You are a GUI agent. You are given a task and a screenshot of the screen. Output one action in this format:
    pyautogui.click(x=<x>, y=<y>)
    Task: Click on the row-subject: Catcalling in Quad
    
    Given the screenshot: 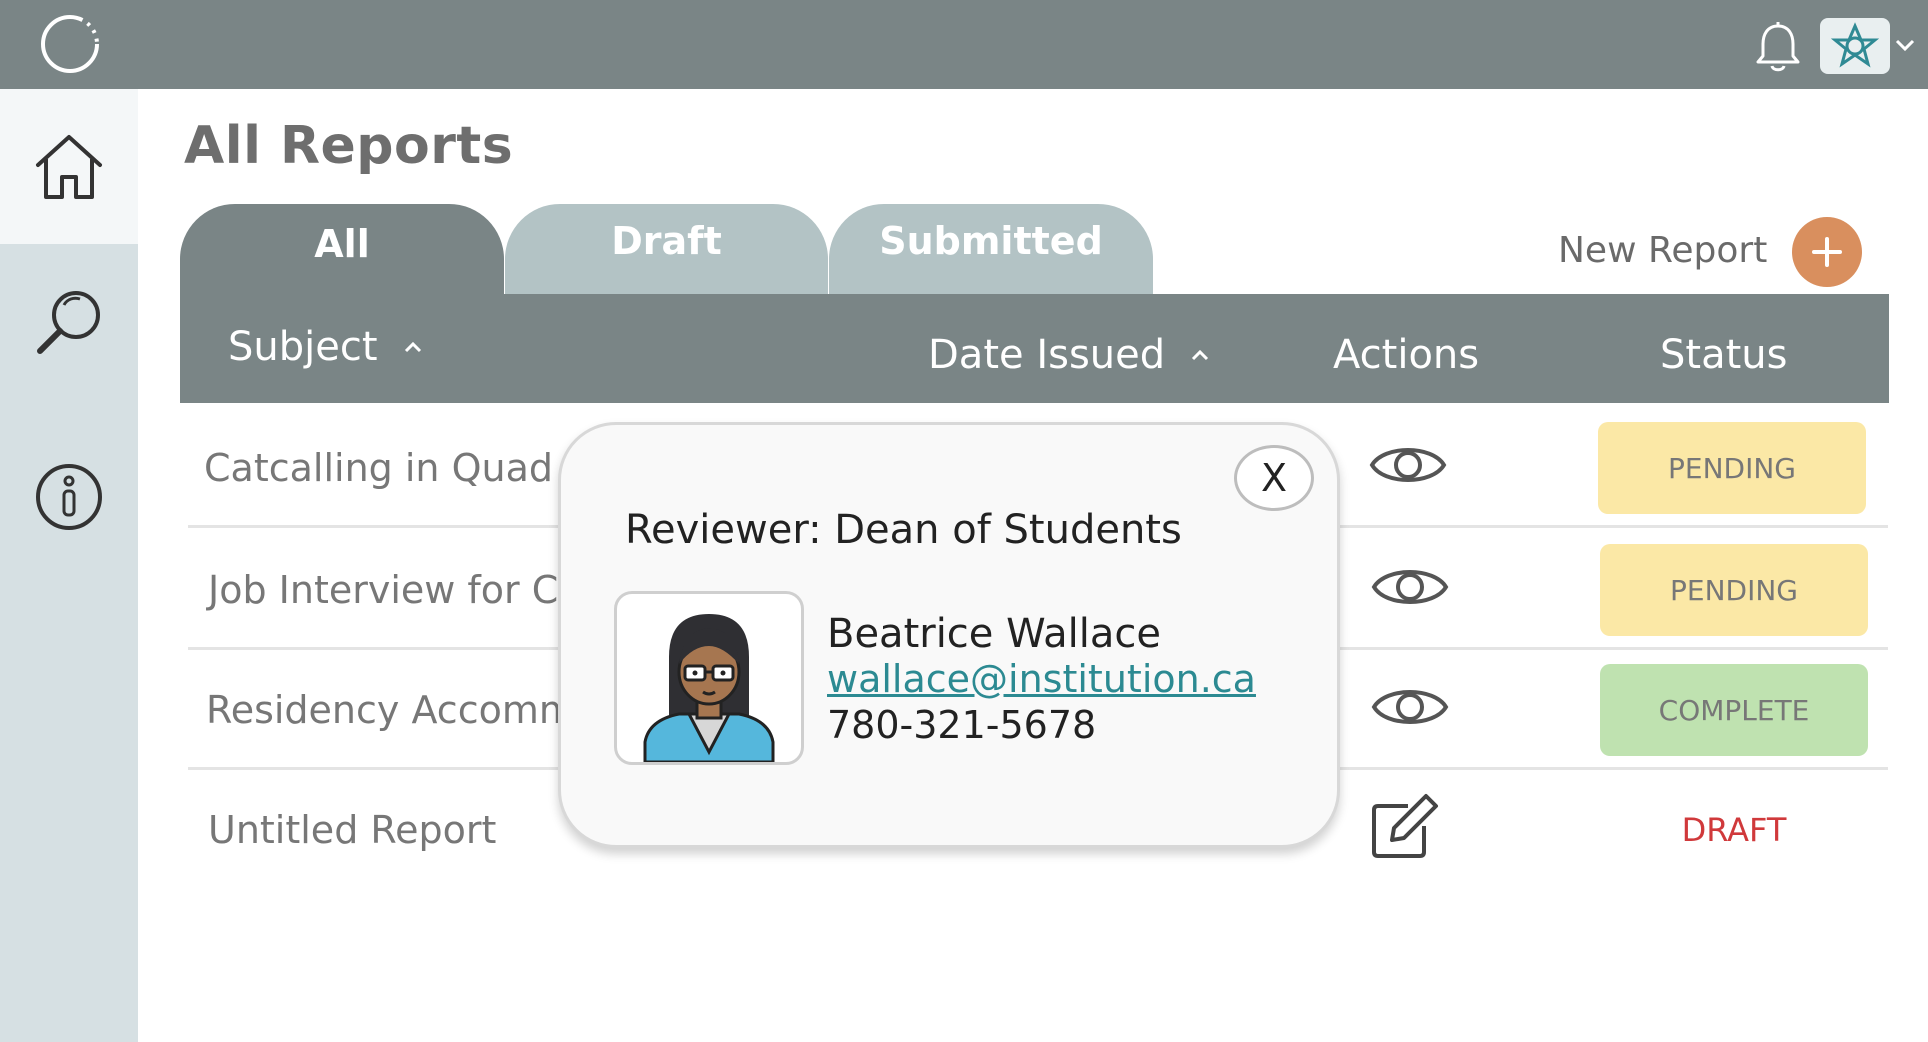 What is the action you would take?
    pyautogui.click(x=378, y=468)
    